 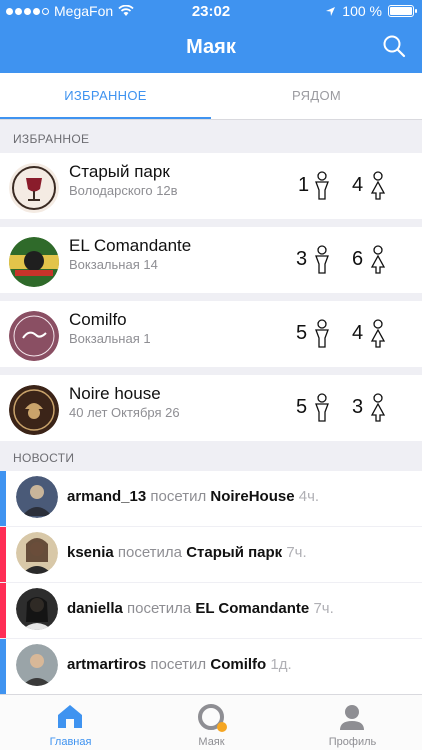 I want to click on tabbar-item-home: Главная, so click(x=70, y=722).